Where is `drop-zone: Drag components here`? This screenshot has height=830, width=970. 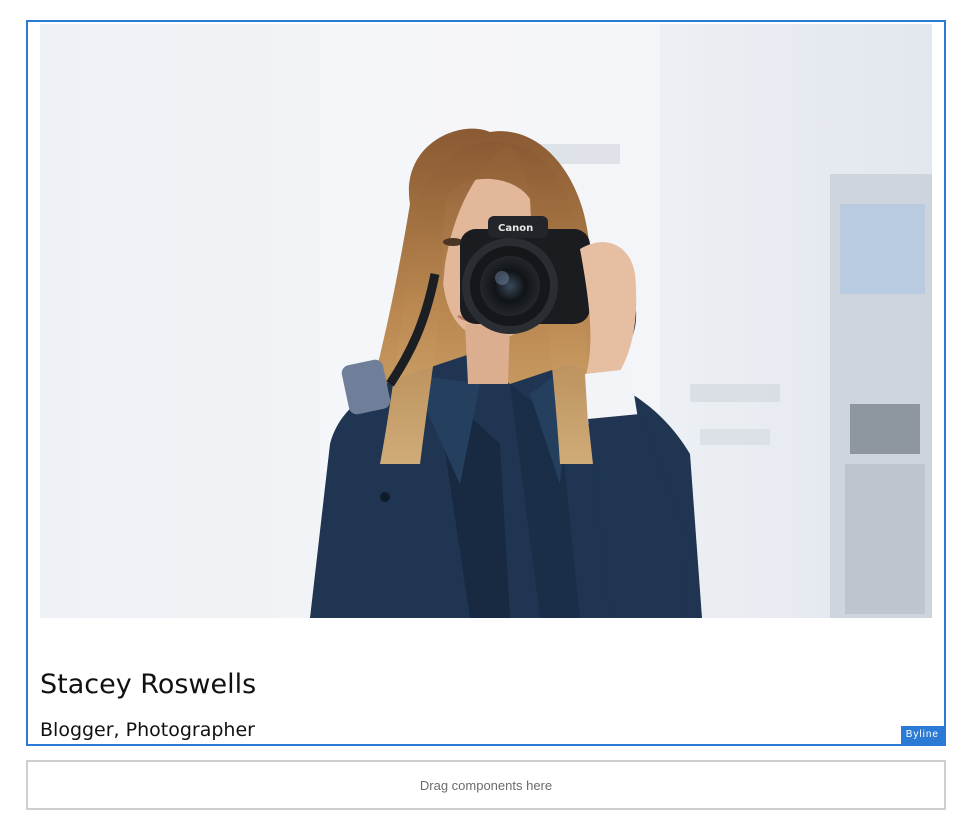
drop-zone: Drag components here is located at coordinates (486, 785).